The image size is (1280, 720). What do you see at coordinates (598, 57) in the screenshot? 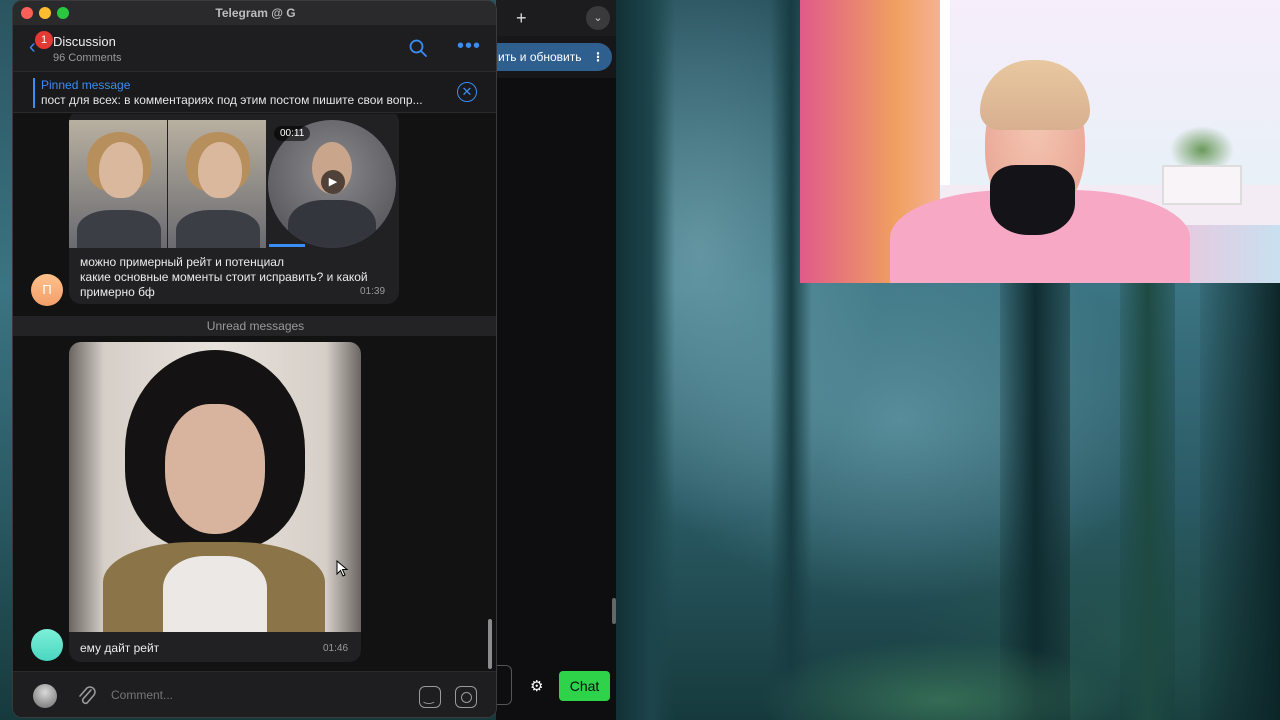
I see `vertical-dots-icon: ⋮` at bounding box center [598, 57].